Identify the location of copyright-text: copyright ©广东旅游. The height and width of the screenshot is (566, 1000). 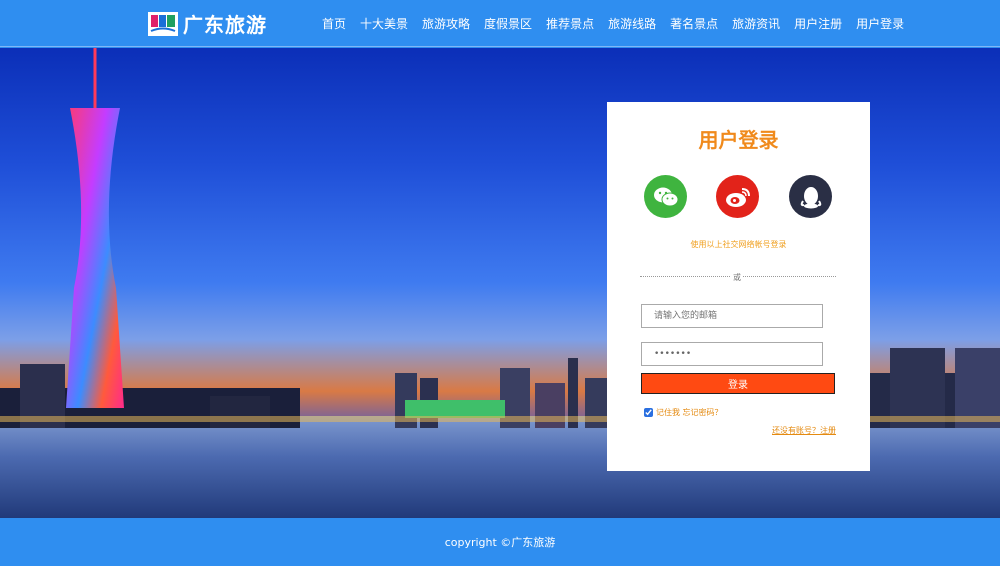
(500, 542).